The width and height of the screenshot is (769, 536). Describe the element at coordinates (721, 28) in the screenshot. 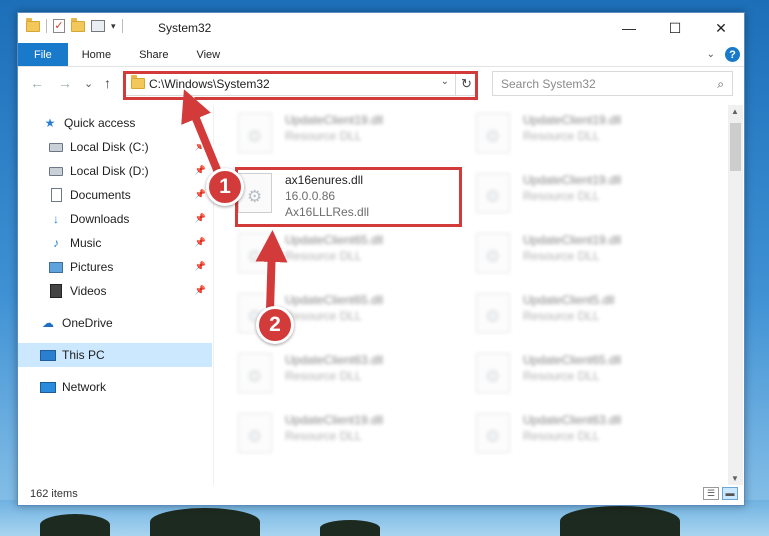

I see `close-button: ✕` at that location.